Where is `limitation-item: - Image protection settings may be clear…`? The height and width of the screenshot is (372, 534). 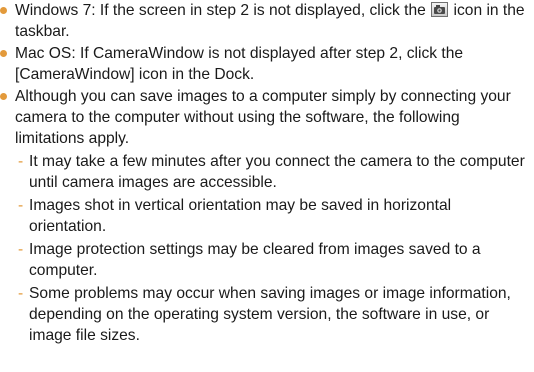
limitation-item: - Image protection settings may be clear… is located at coordinates (272, 260).